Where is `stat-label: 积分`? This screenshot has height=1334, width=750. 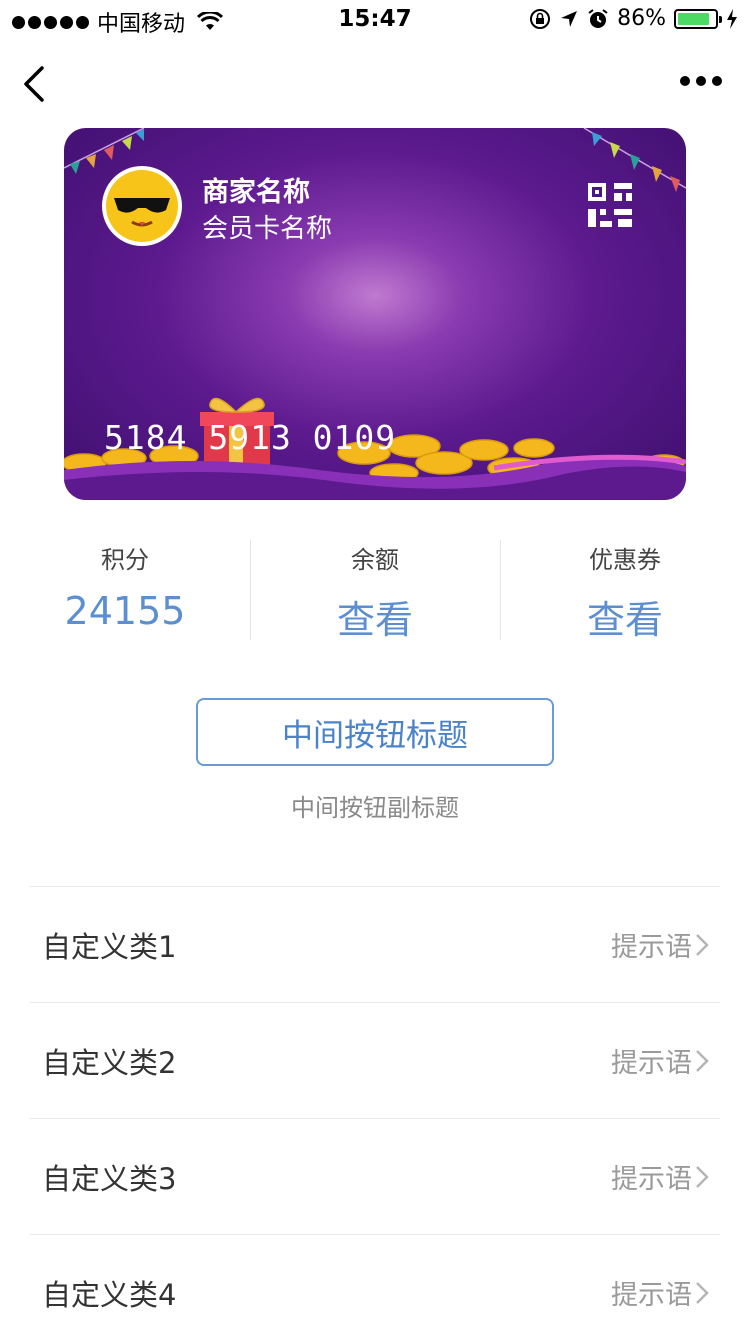
stat-label: 积分 is located at coordinates (125, 560).